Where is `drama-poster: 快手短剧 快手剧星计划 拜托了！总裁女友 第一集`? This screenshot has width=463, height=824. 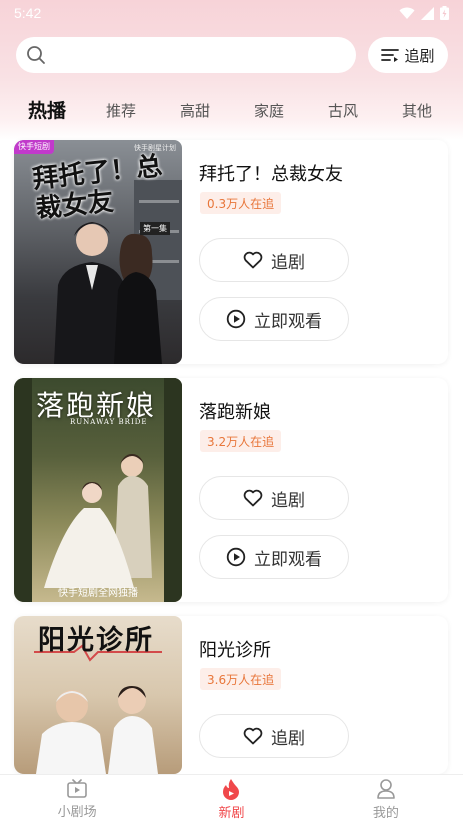 drama-poster: 快手短剧 快手剧星计划 拜托了！总裁女友 第一集 is located at coordinates (98, 252).